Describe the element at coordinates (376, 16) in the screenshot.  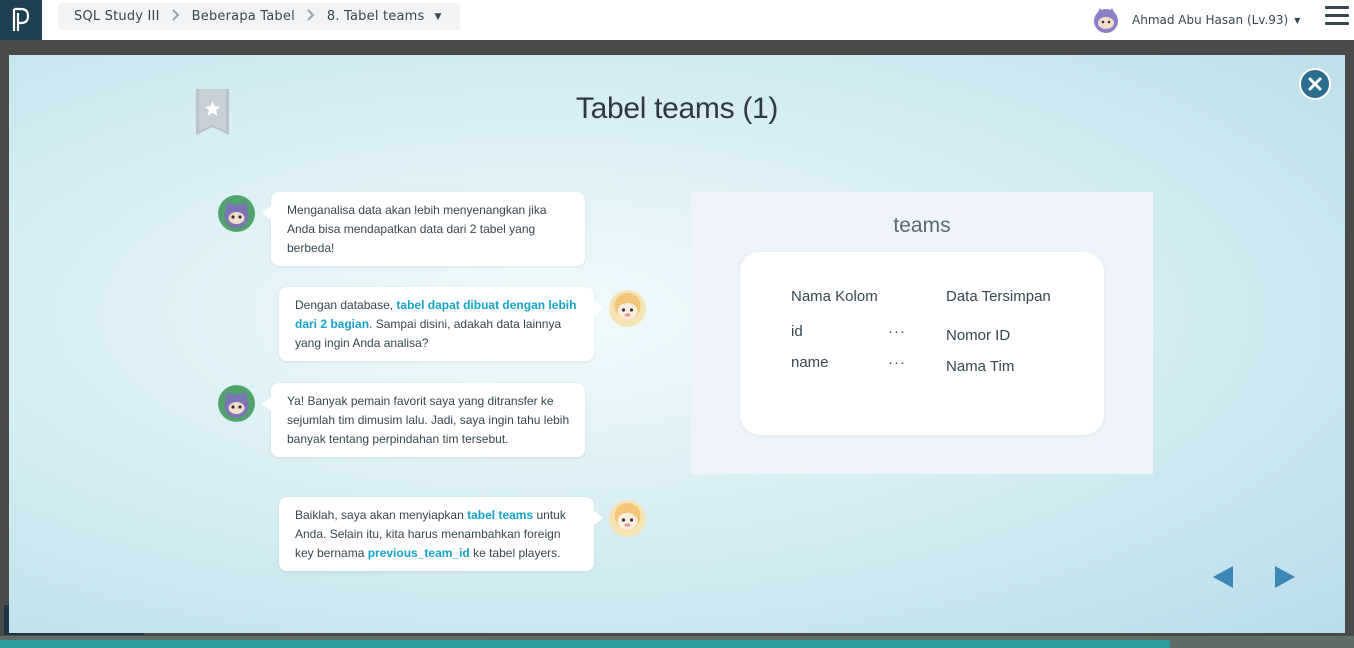
I see `breadcrumb-item-lesson: 8. Tabel teams` at that location.